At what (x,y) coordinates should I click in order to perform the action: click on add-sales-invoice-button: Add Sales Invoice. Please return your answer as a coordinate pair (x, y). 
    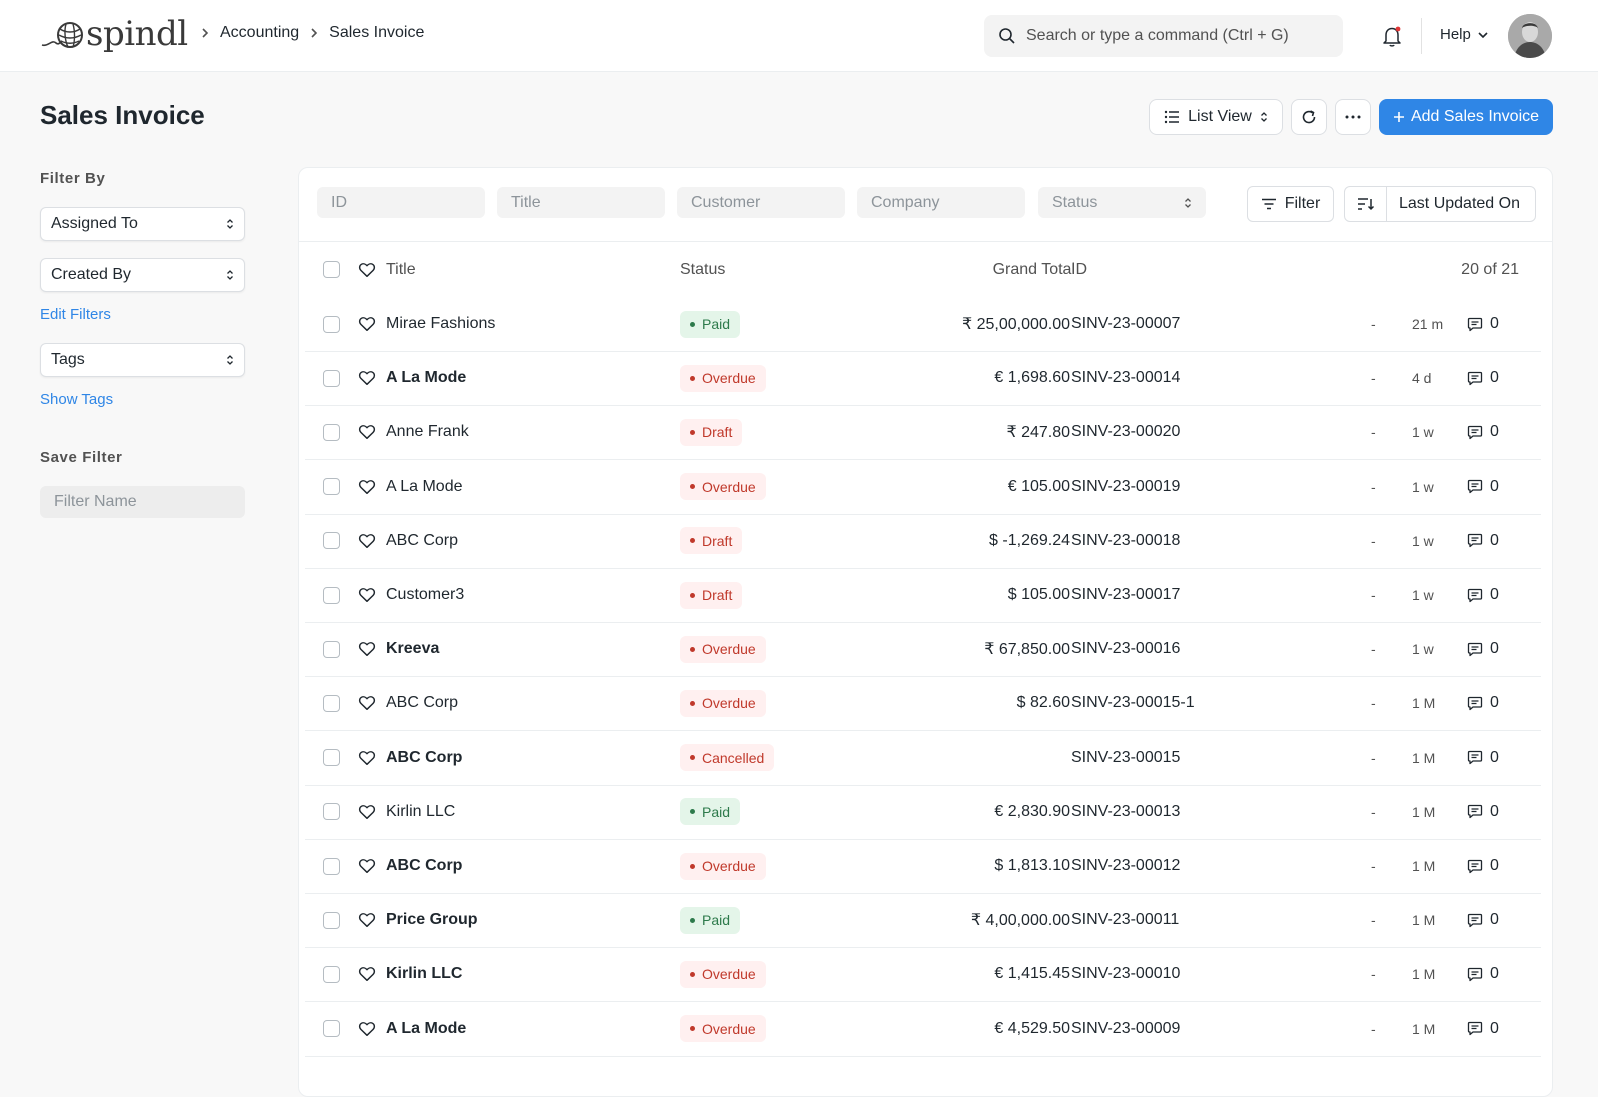
    Looking at the image, I should click on (1466, 117).